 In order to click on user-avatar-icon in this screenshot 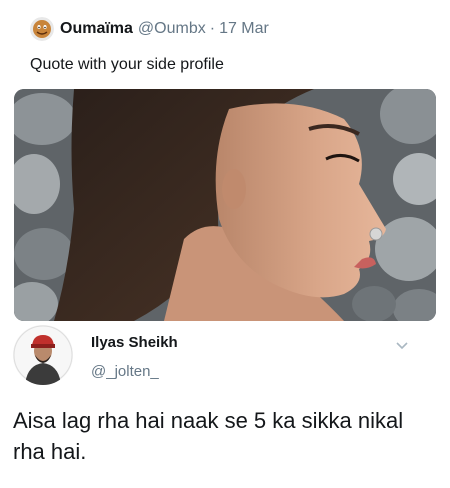, I will do `click(43, 355)`.